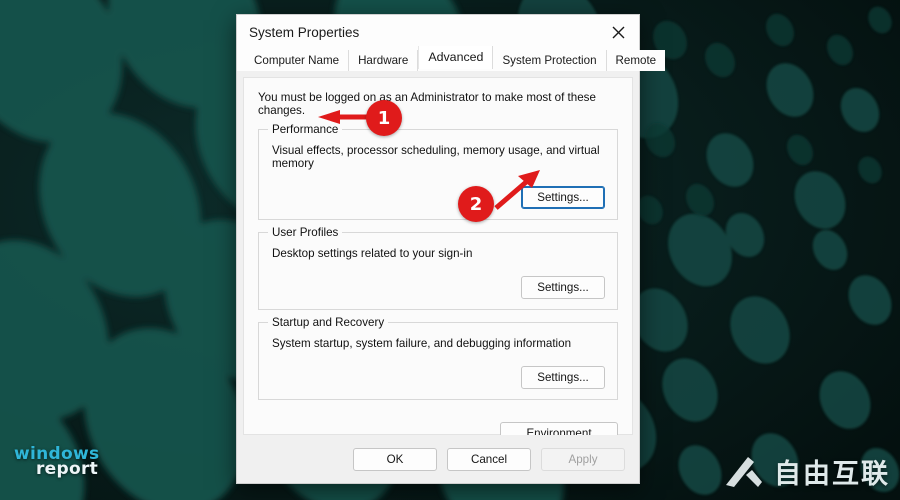 The height and width of the screenshot is (500, 900). I want to click on tab-advanced: Advanced, so click(456, 57).